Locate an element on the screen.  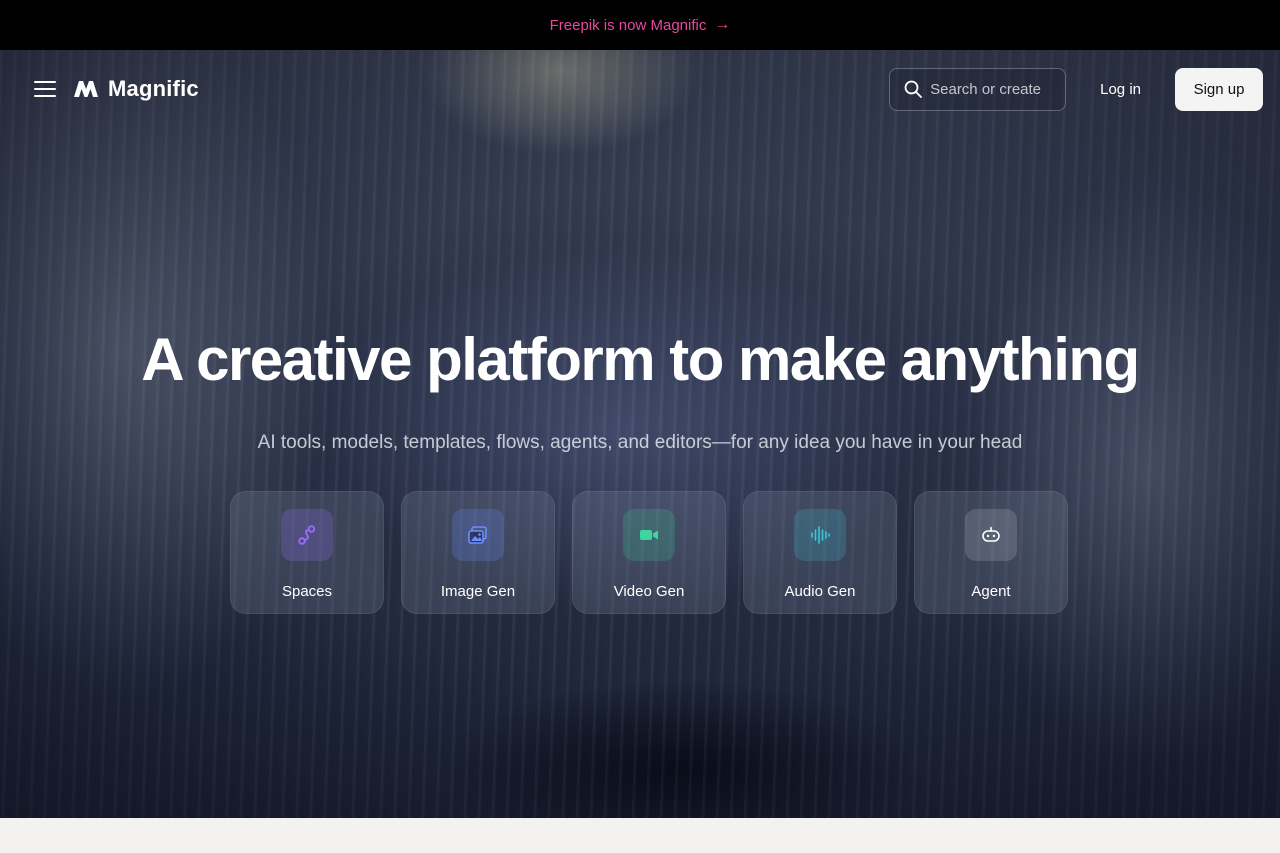
announcement-banner: Freepik is now Magnific → is located at coordinates (640, 25).